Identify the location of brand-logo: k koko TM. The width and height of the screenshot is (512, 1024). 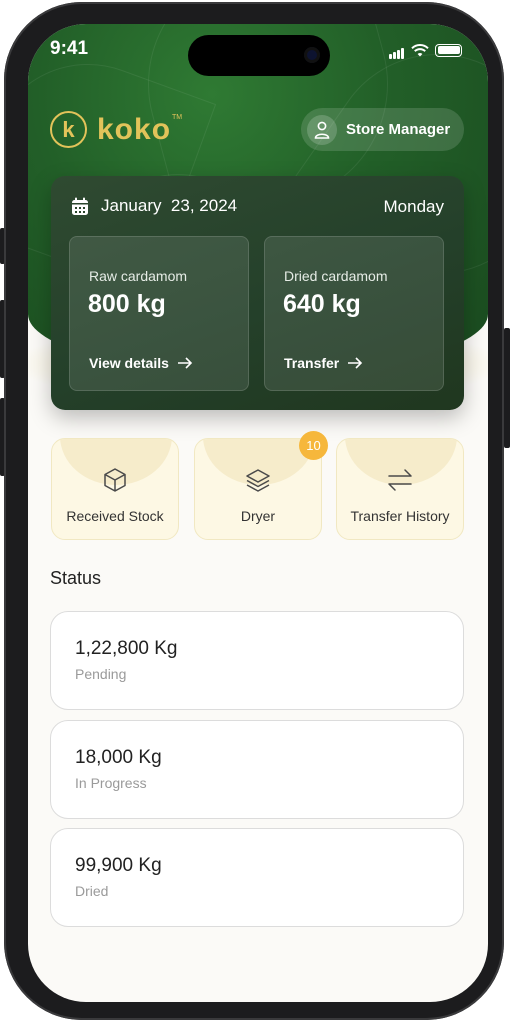
(120, 129).